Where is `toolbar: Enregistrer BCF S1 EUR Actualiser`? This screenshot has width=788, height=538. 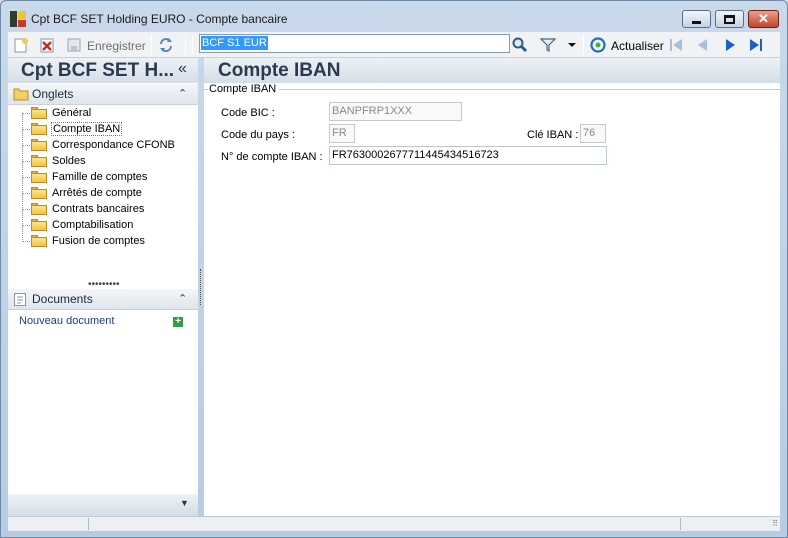
toolbar: Enregistrer BCF S1 EUR Actualiser is located at coordinates (394, 45).